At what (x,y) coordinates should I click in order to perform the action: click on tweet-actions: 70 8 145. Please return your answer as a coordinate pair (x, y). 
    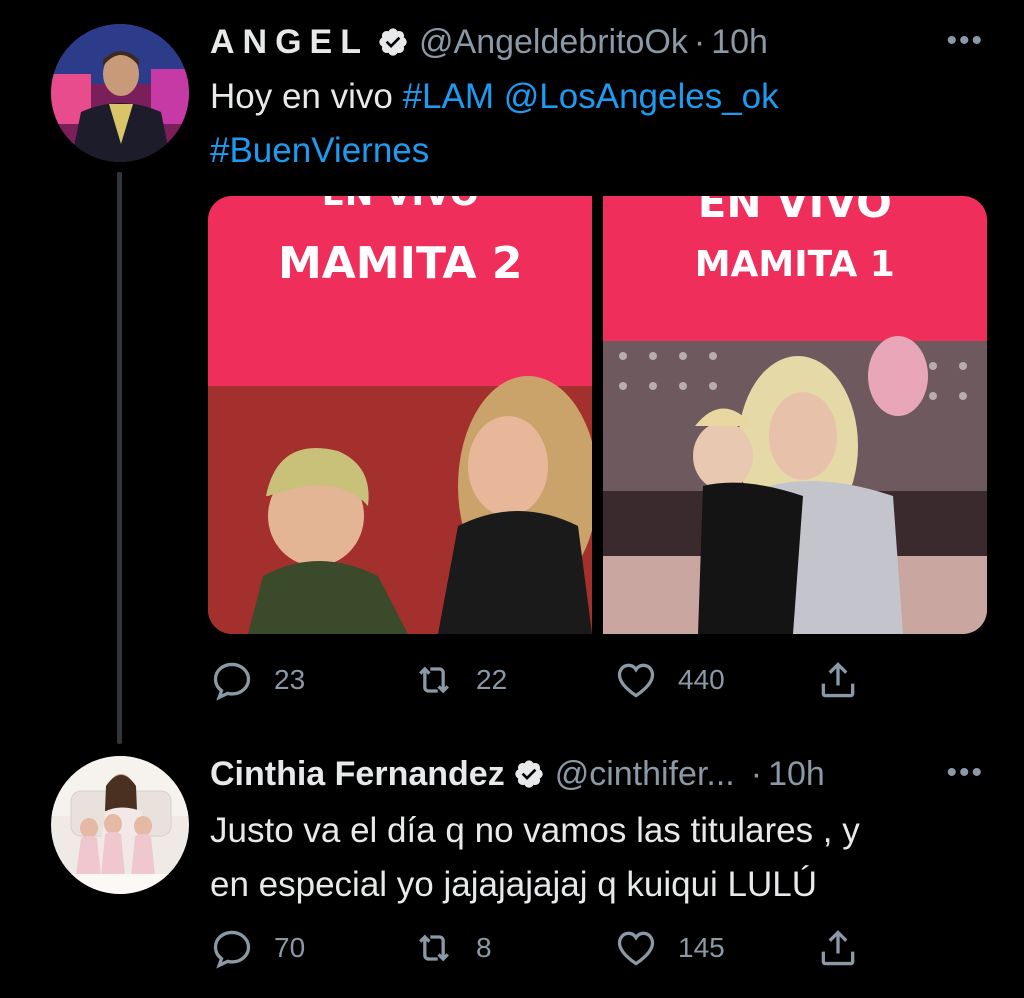
    Looking at the image, I should click on (535, 948).